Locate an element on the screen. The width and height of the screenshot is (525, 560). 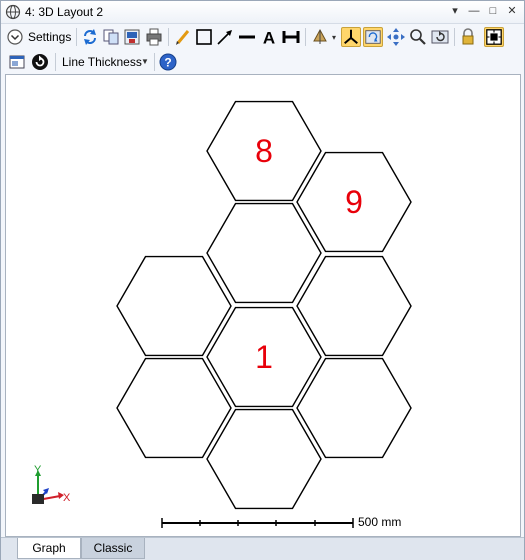
svg-text: A is located at coordinates (269, 38).